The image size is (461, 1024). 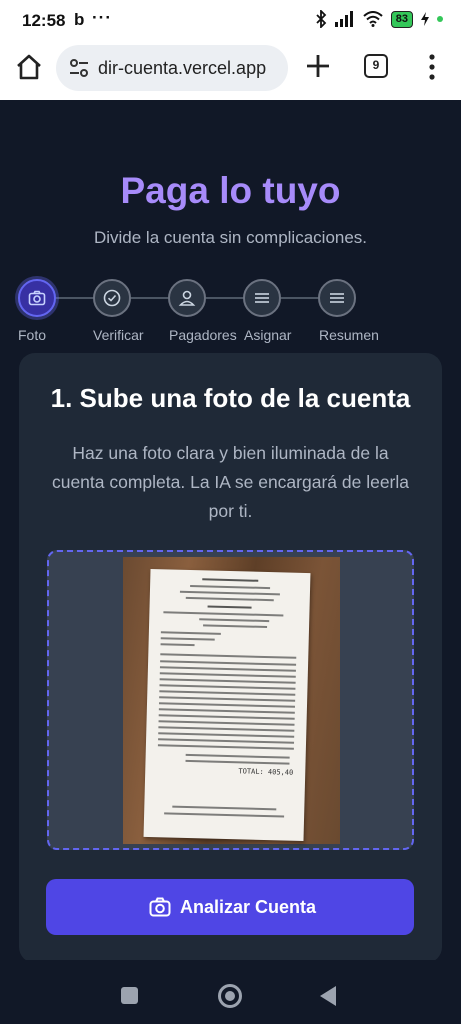 I want to click on step-verificar, so click(x=112, y=298).